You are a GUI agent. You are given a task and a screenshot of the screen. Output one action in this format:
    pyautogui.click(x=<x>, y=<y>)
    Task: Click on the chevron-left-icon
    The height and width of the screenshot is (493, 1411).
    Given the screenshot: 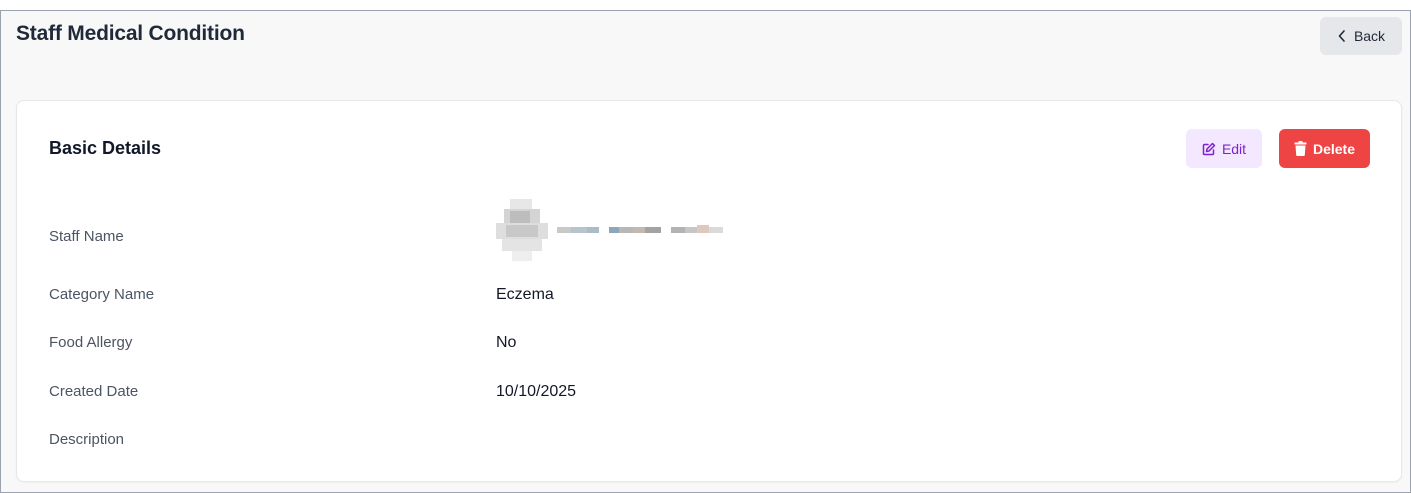 What is the action you would take?
    pyautogui.click(x=1341, y=36)
    